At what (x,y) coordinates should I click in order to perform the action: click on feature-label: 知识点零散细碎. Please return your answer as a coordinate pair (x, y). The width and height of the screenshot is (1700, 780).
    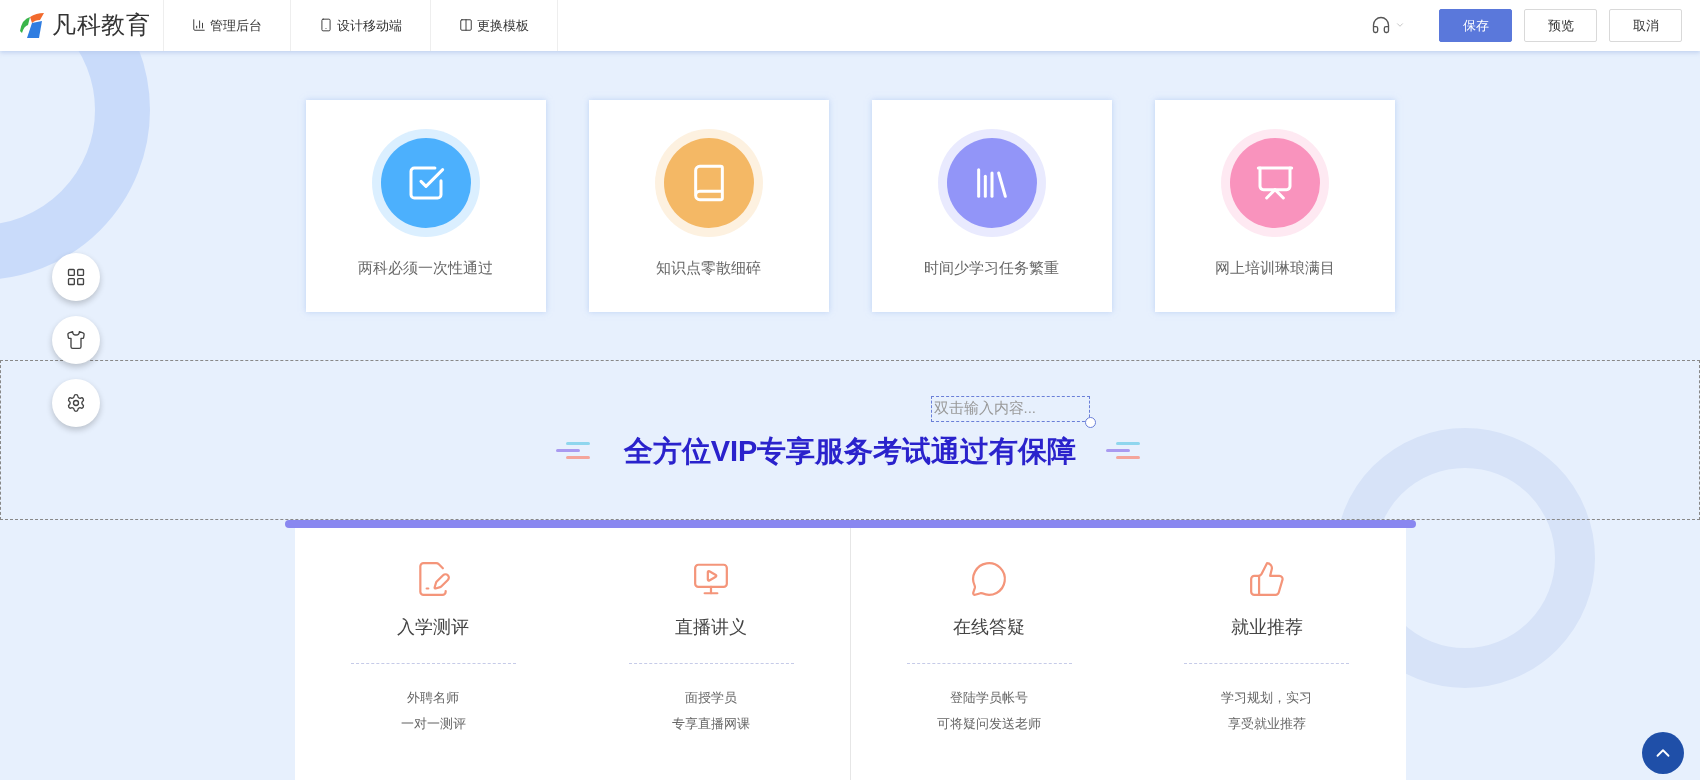
    Looking at the image, I should click on (708, 267).